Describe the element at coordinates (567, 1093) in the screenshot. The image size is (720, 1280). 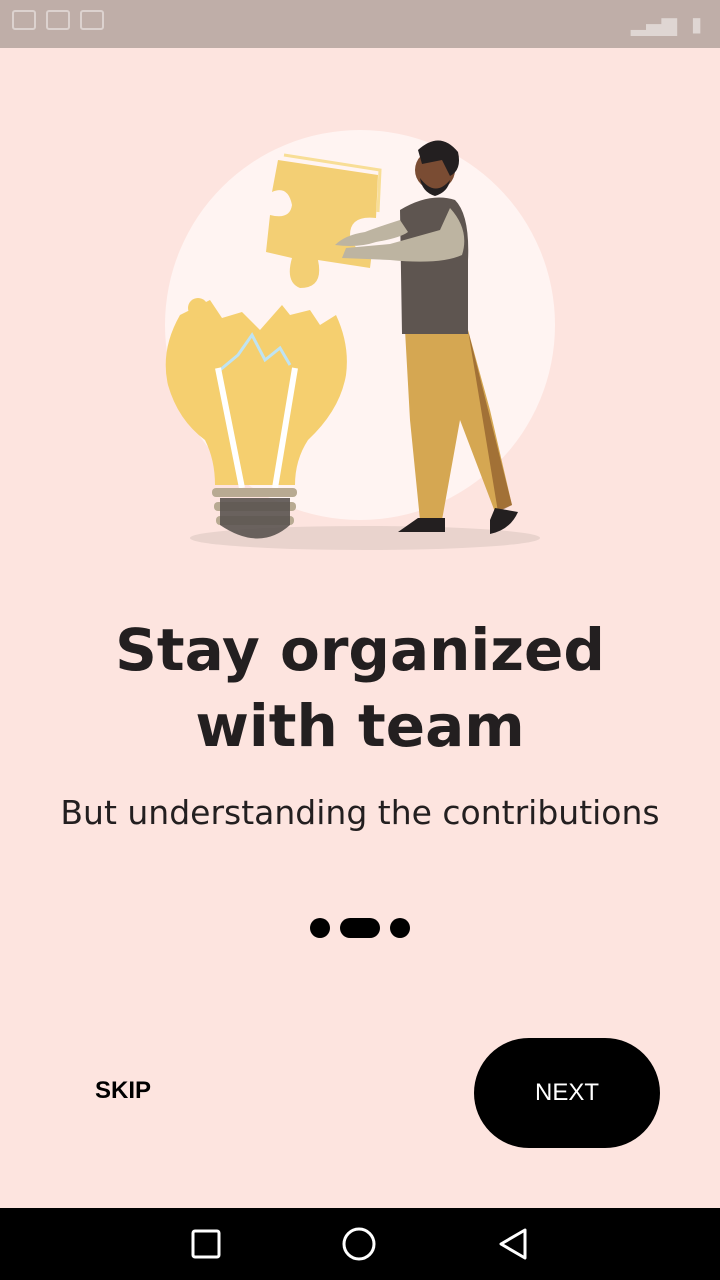
I see `next-button: NEXT` at that location.